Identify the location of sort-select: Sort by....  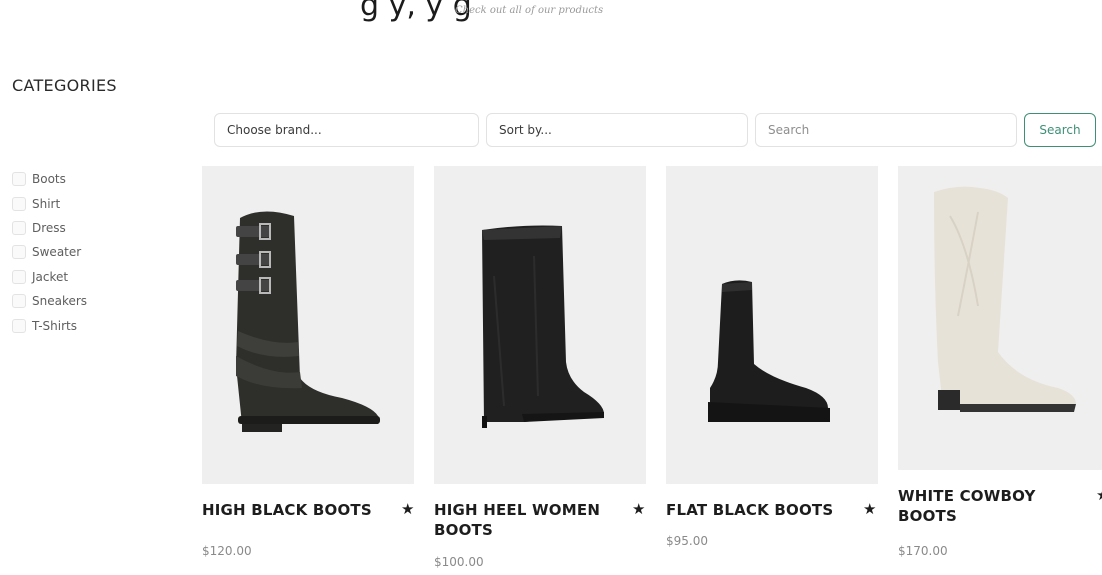
(617, 130).